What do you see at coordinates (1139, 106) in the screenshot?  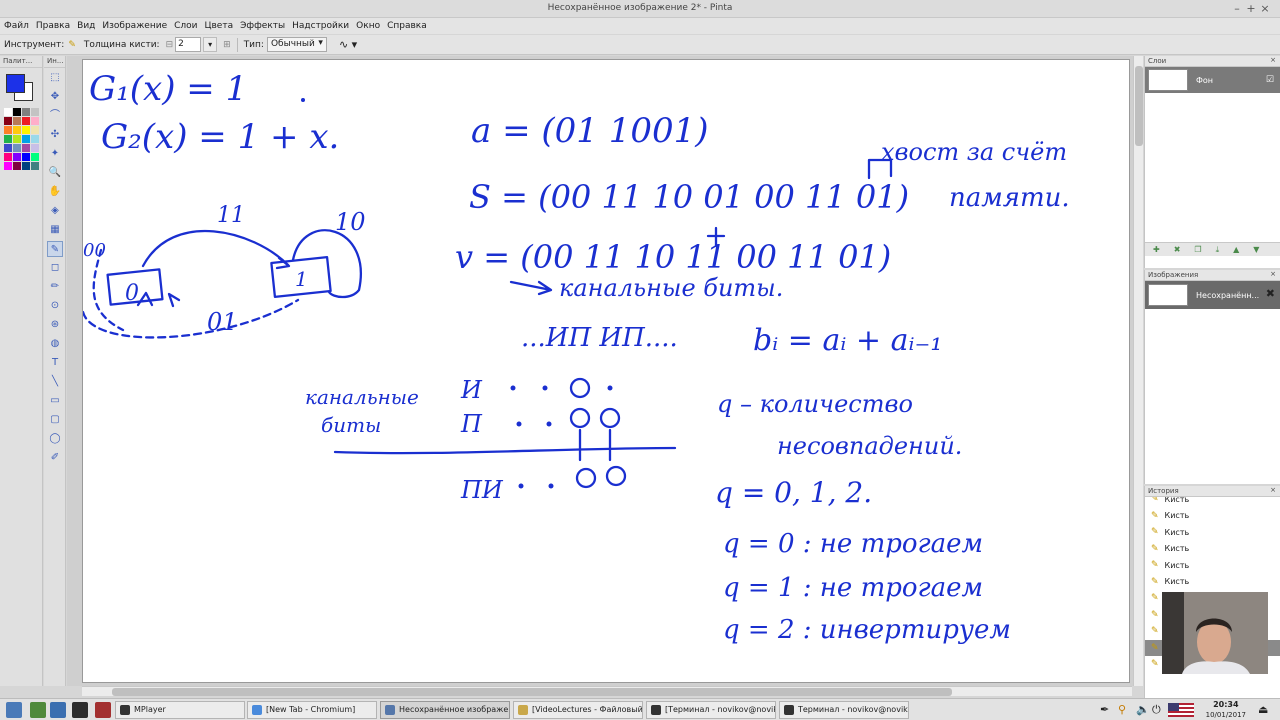 I see `vertical-scroll-thumb` at bounding box center [1139, 106].